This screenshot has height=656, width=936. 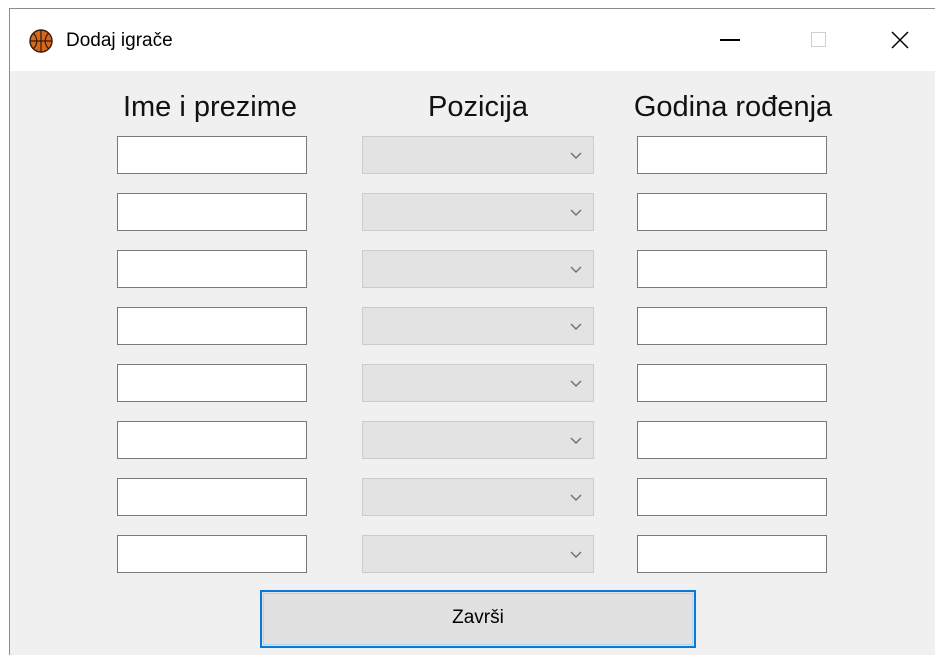 I want to click on finish-button-label: Završi, so click(x=478, y=617).